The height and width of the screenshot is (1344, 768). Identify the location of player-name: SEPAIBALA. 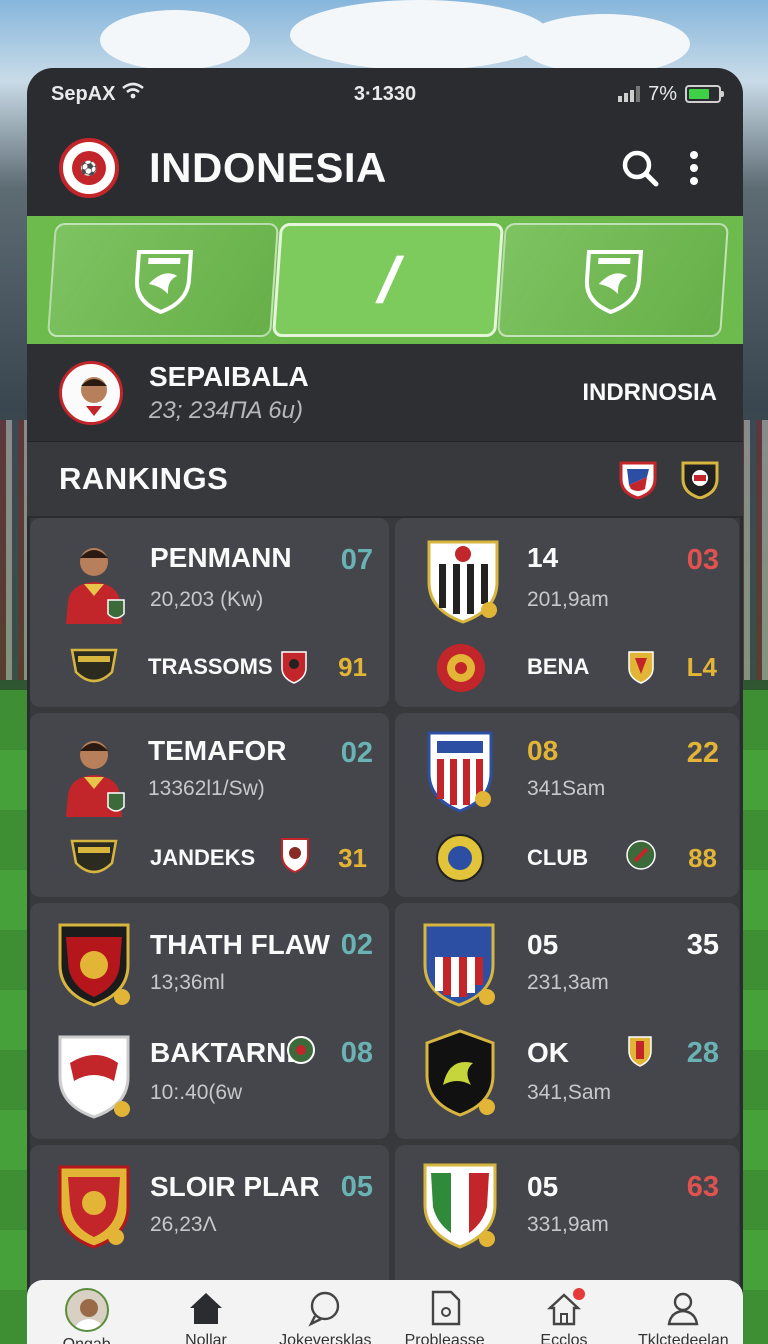
(229, 376).